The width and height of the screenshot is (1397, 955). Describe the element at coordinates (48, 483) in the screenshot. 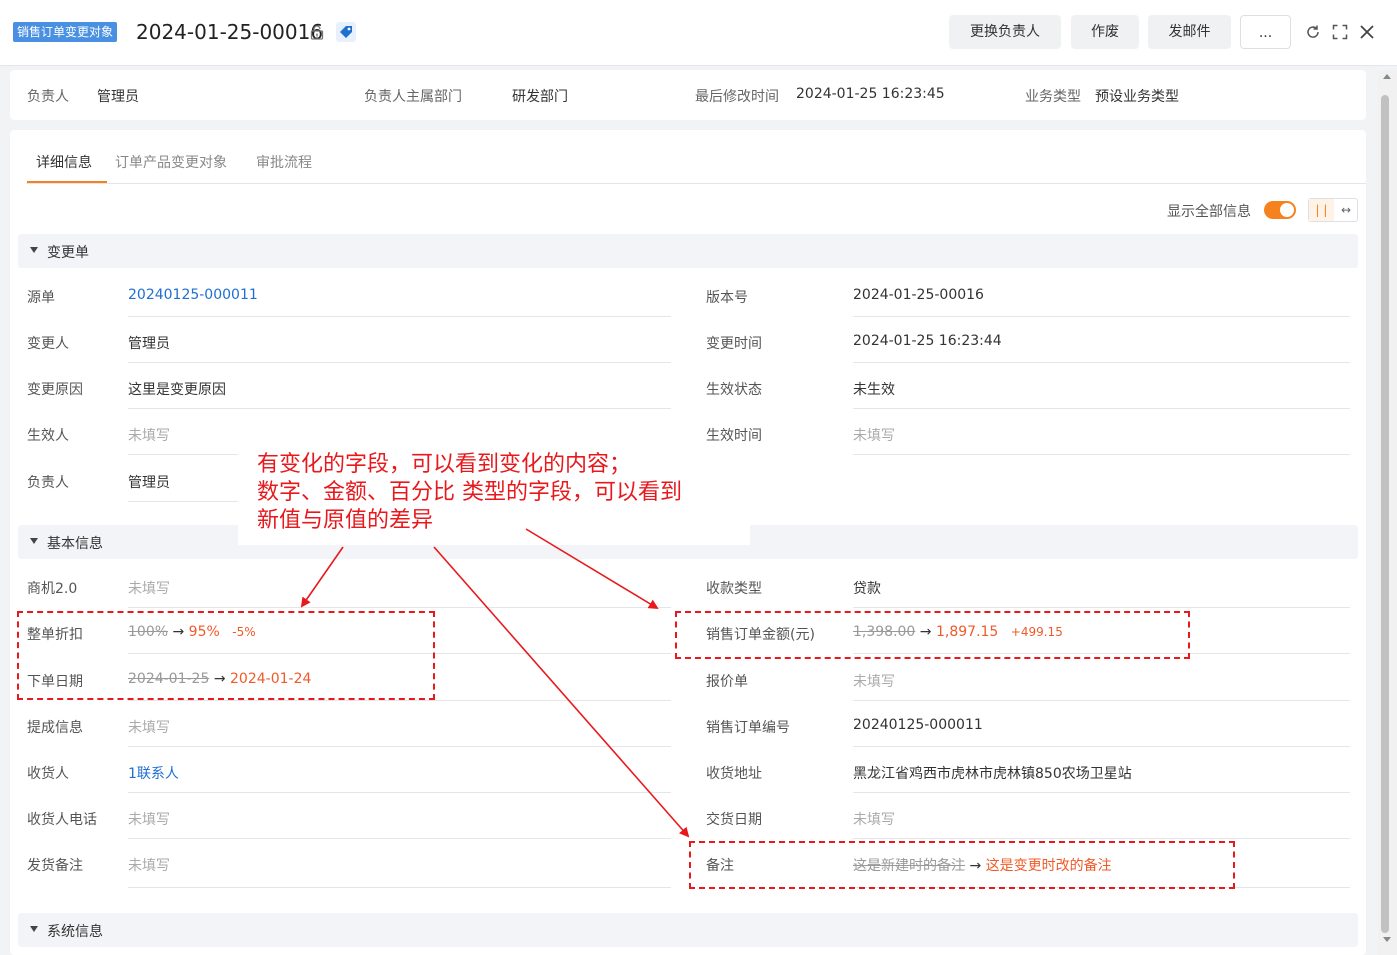

I see `field-label: 负责人` at that location.